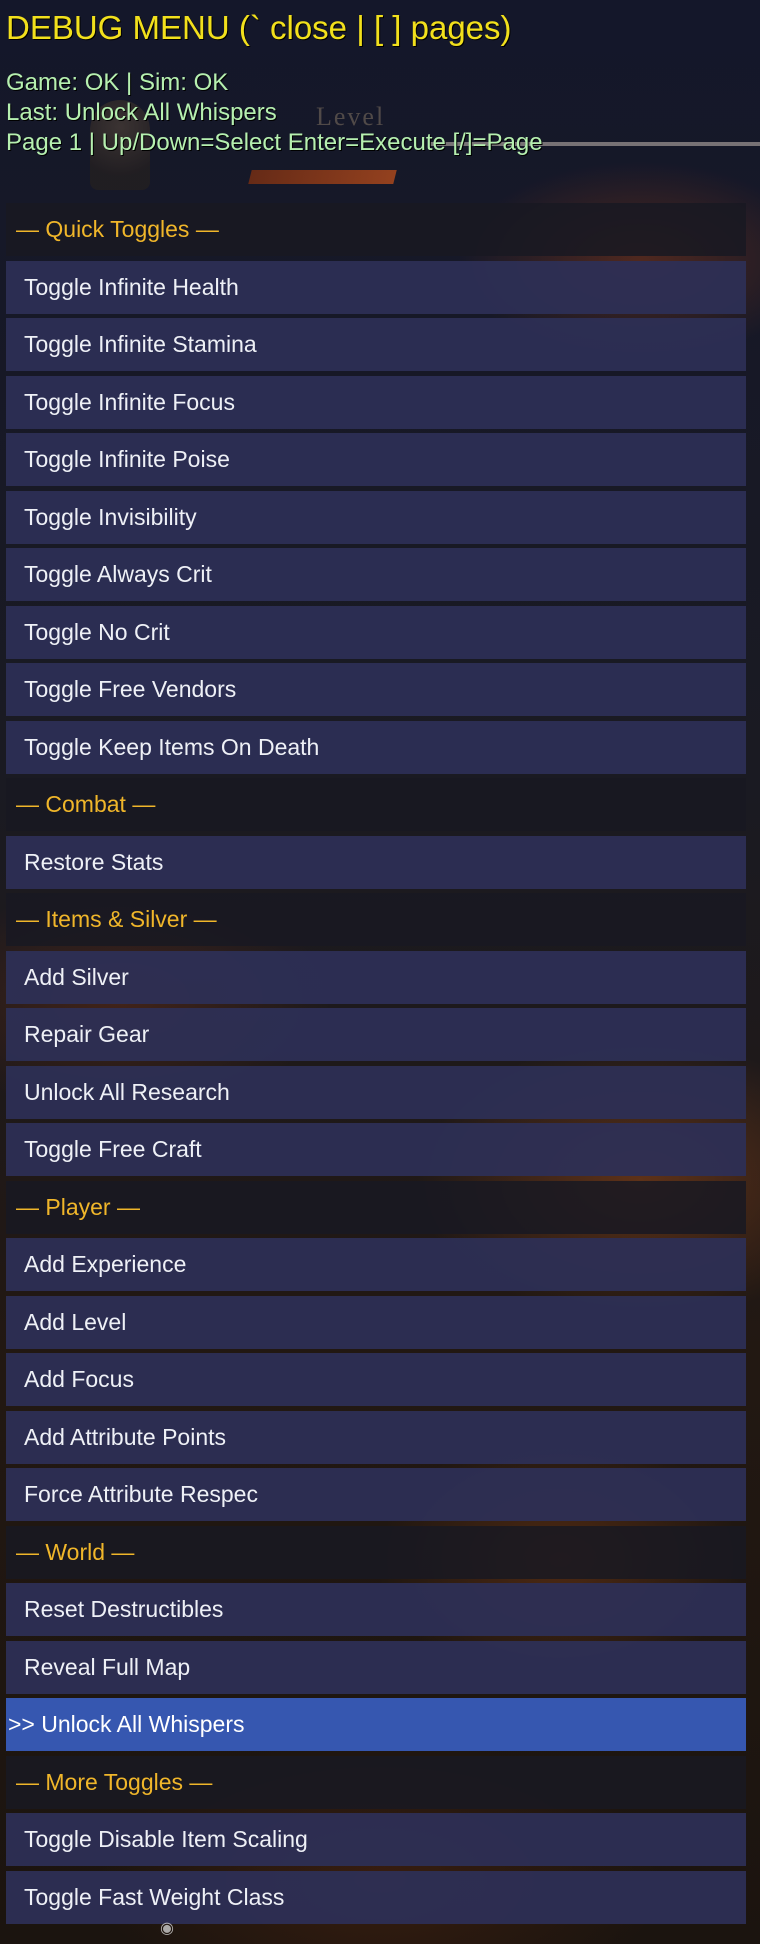 The image size is (760, 1944). Describe the element at coordinates (376, 287) in the screenshot. I see `menu-item-infinite-health: Toggle Infinite Health` at that location.